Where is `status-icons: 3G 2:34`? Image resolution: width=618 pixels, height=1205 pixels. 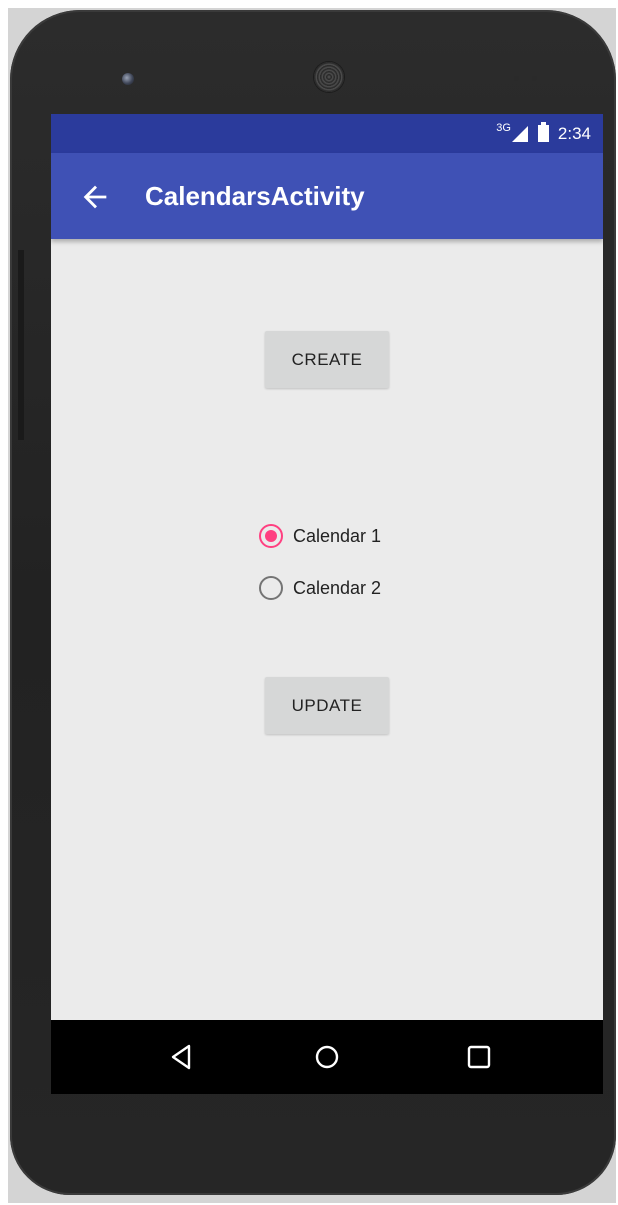 status-icons: 3G 2:34 is located at coordinates (543, 133).